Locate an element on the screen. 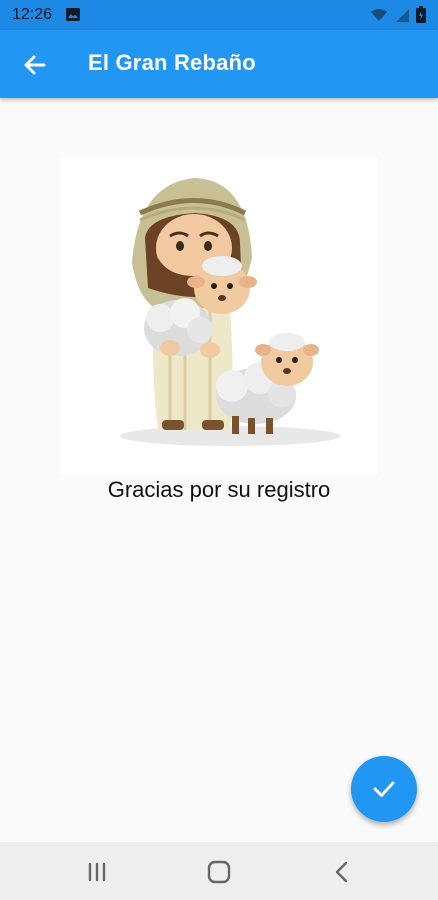 Image resolution: width=438 pixels, height=900 pixels. shepherd-with-sheep-image is located at coordinates (230, 312).